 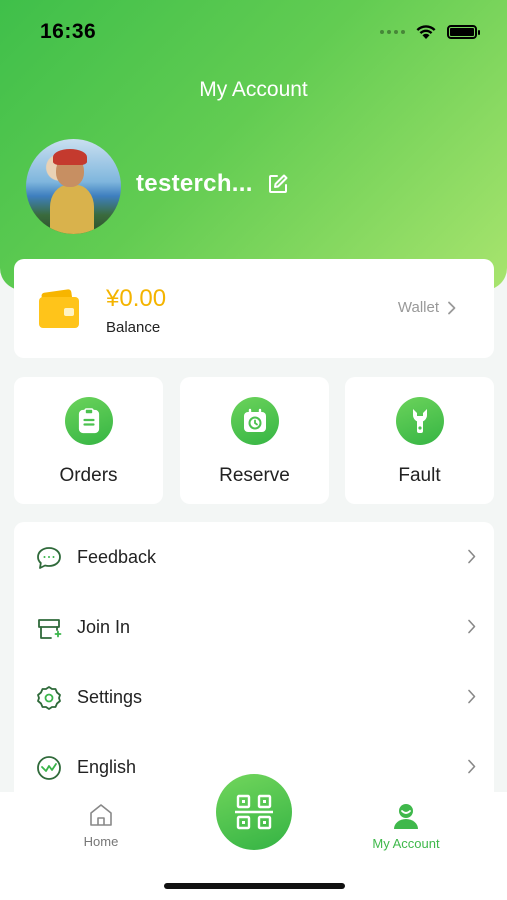 I want to click on status-time: 16:36, so click(x=68, y=31).